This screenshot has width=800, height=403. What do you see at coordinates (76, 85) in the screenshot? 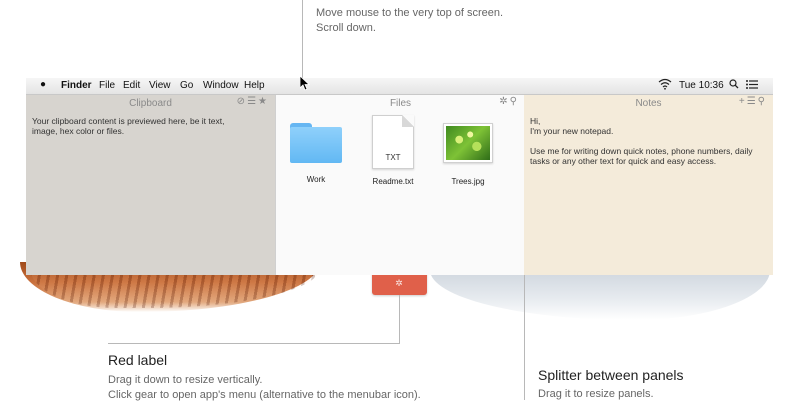
I see `menu-finder: Finder` at bounding box center [76, 85].